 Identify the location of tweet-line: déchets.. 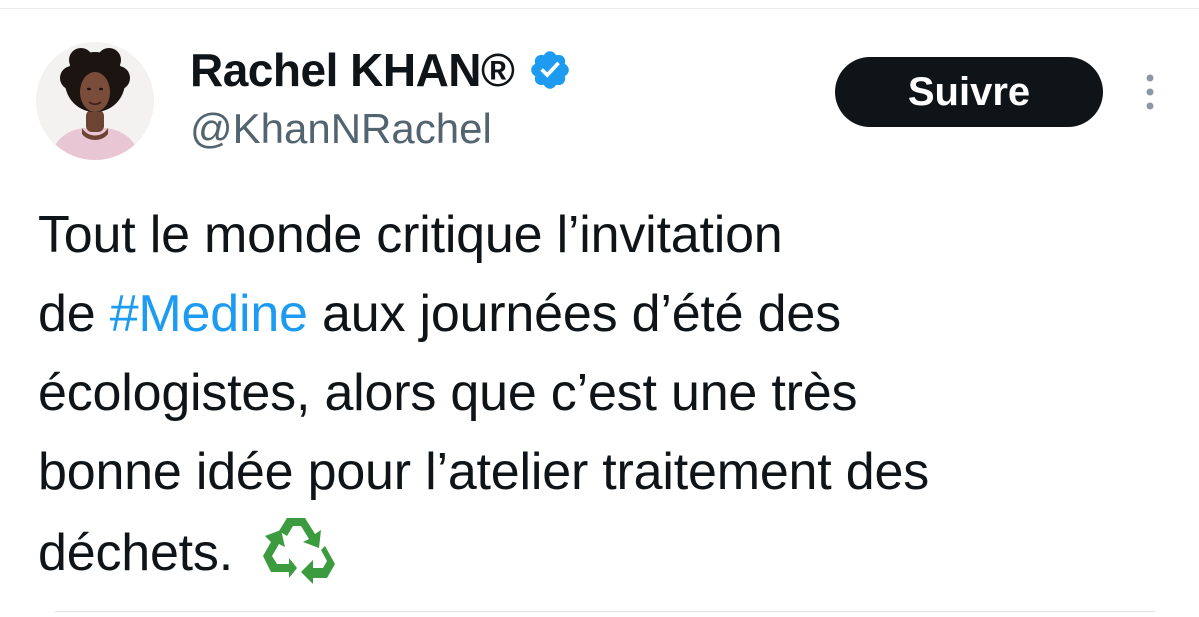
(613, 552).